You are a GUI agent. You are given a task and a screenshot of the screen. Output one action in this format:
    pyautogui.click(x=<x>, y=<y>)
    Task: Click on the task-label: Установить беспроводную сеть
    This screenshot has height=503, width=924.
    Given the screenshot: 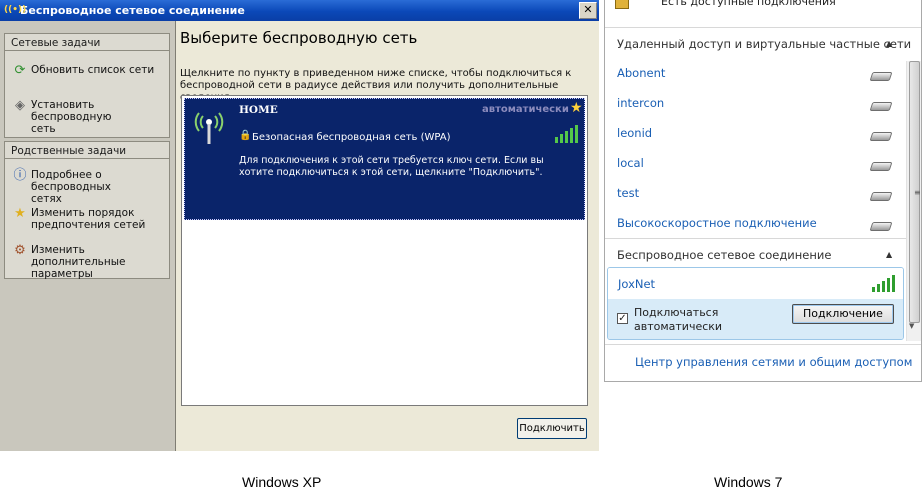 What is the action you would take?
    pyautogui.click(x=71, y=117)
    